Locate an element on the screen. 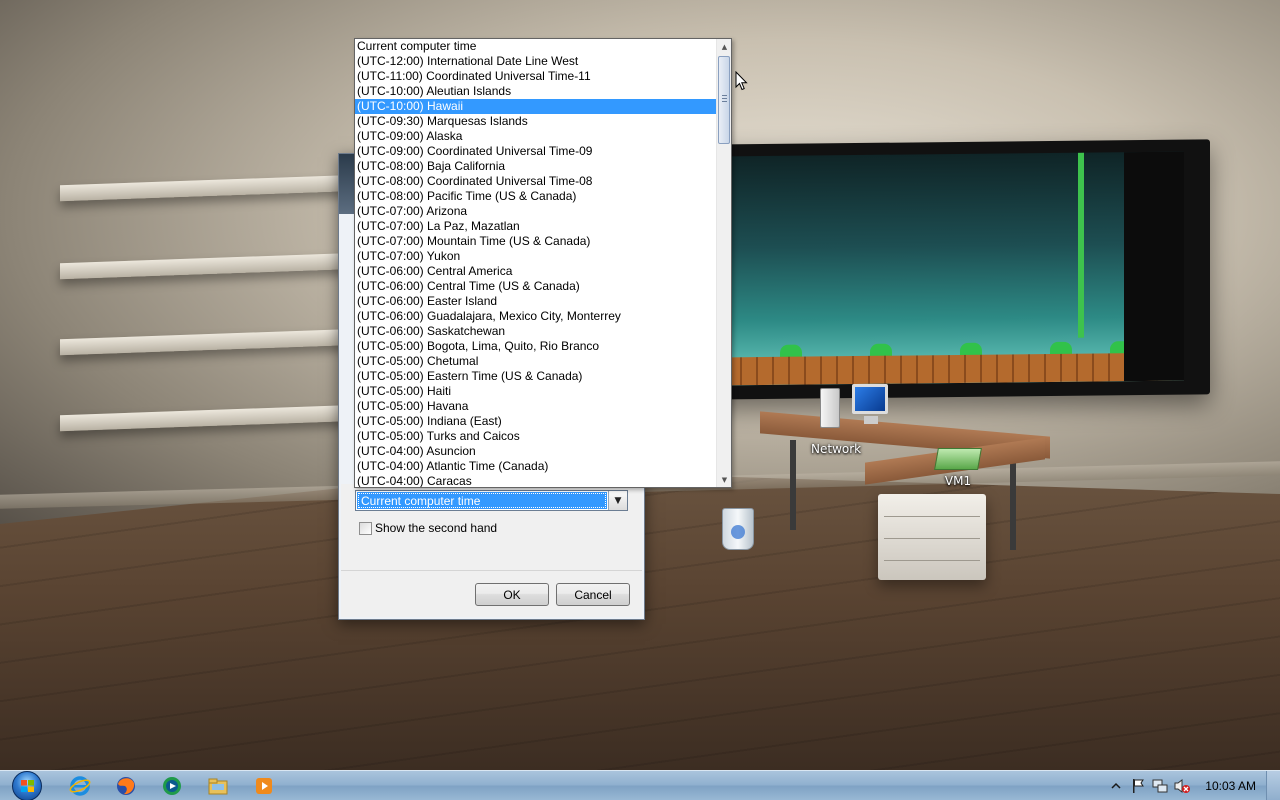 The width and height of the screenshot is (1280, 800). time-zone-option: Current computer time is located at coordinates (535, 46).